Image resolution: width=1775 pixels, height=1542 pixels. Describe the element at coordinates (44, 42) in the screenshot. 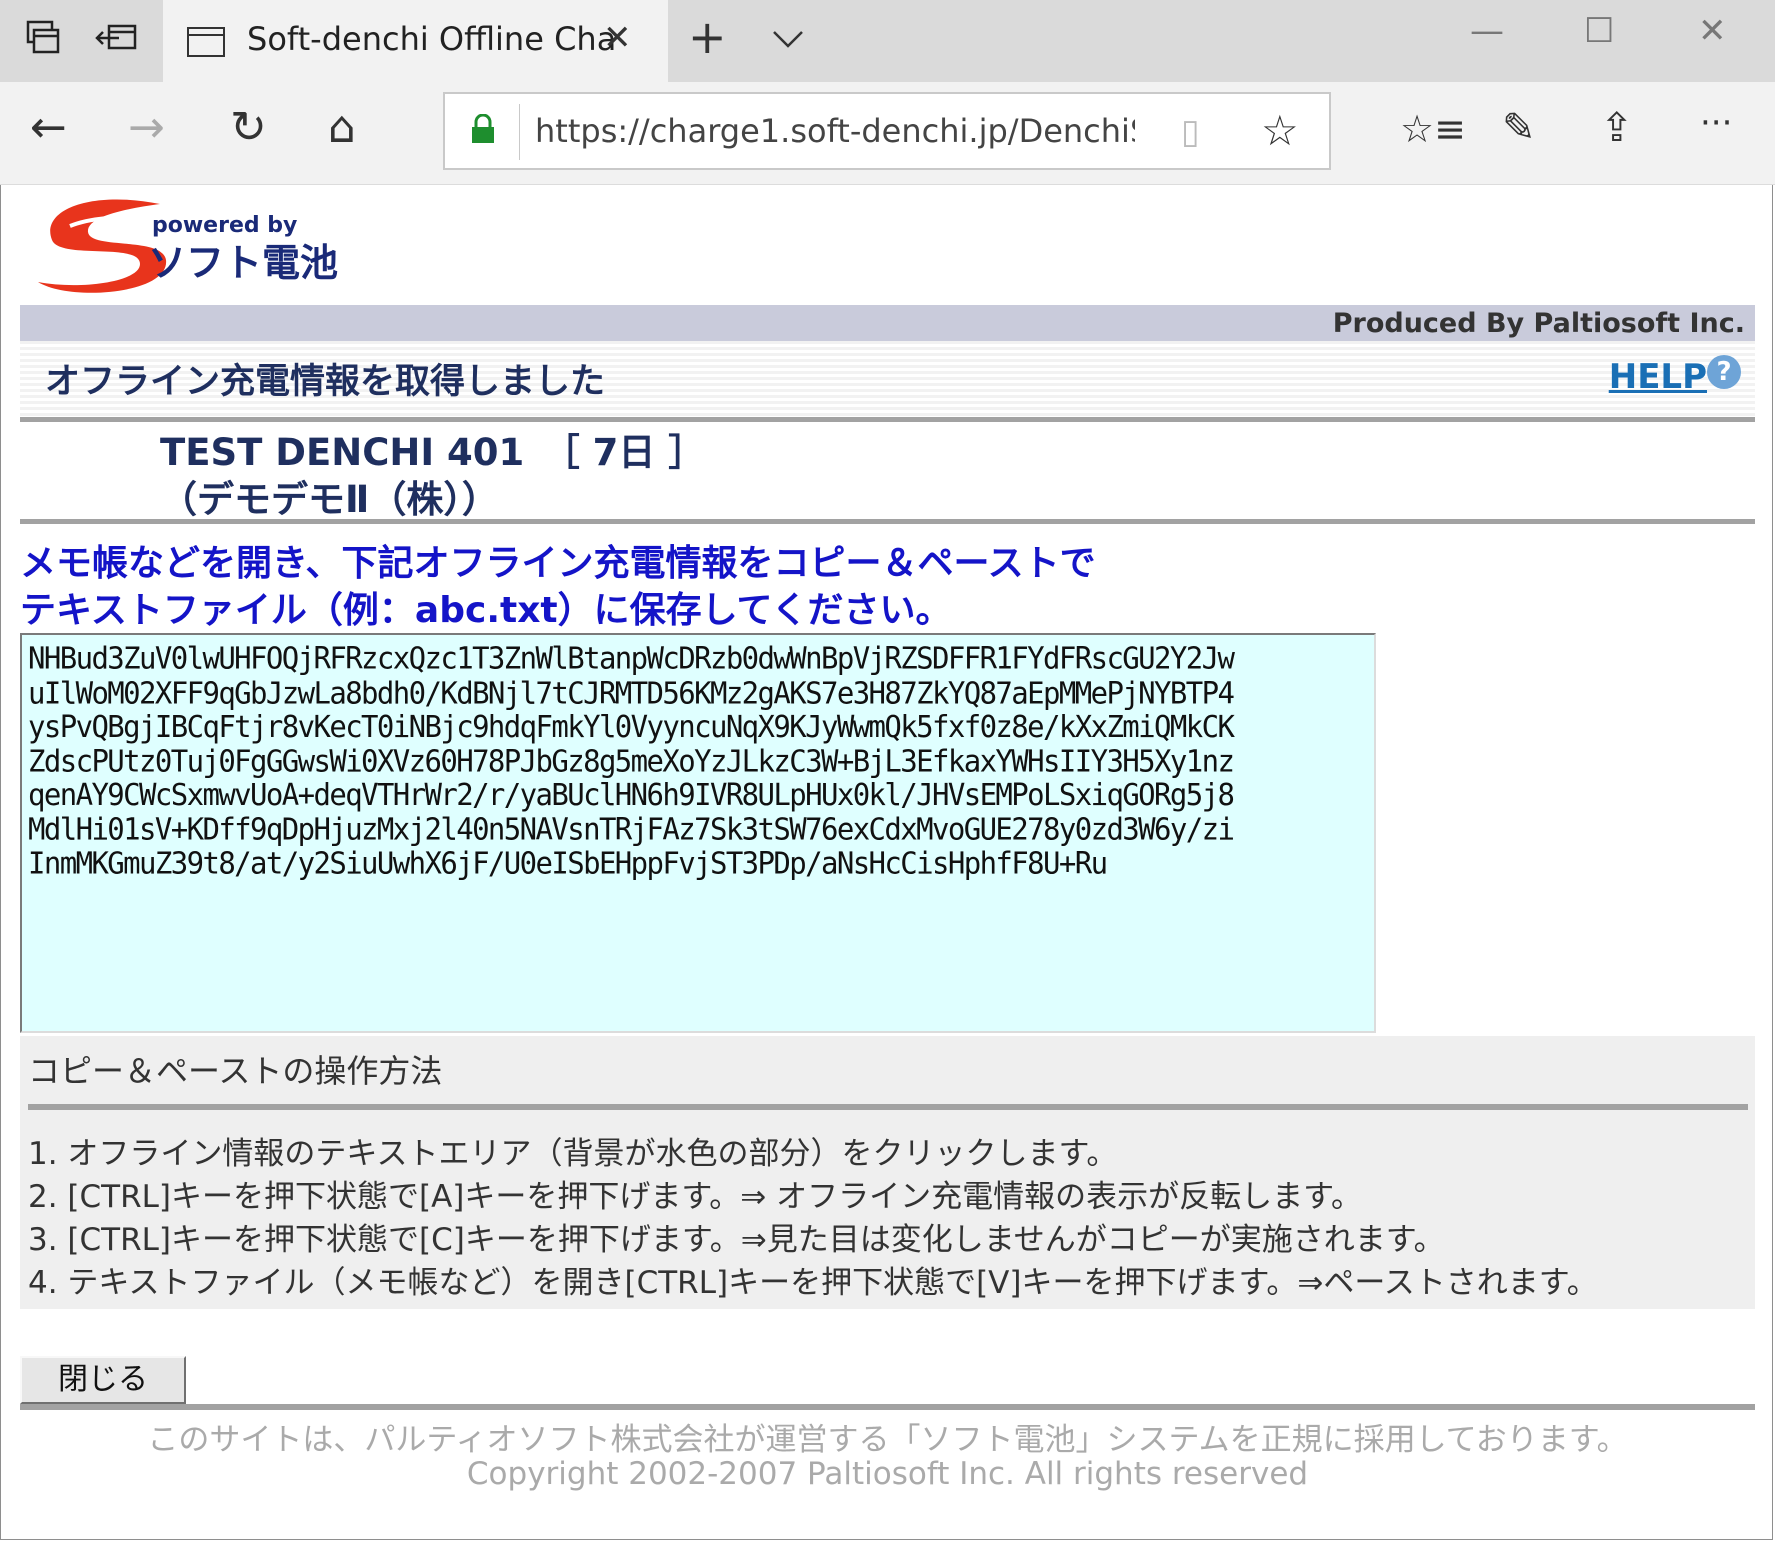

I see `tab-preview-icon` at that location.